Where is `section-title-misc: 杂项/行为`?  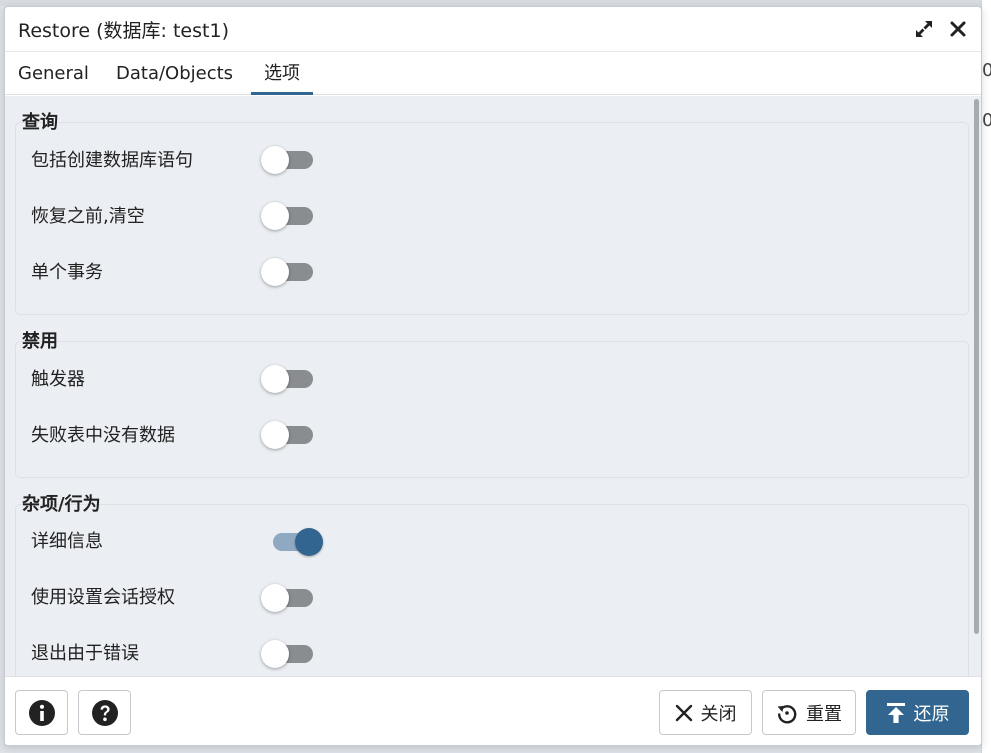
section-title-misc: 杂项/行为 is located at coordinates (61, 504).